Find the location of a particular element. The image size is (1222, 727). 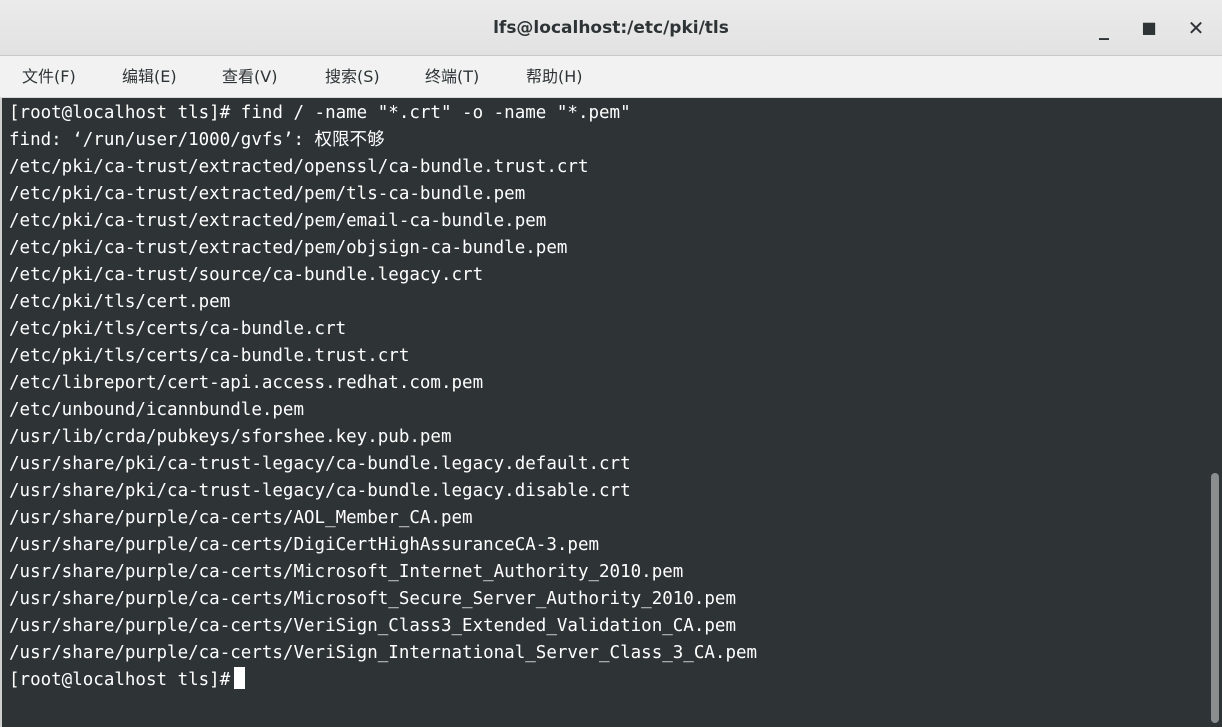

menu-terminal: 终端(T) is located at coordinates (452, 77).